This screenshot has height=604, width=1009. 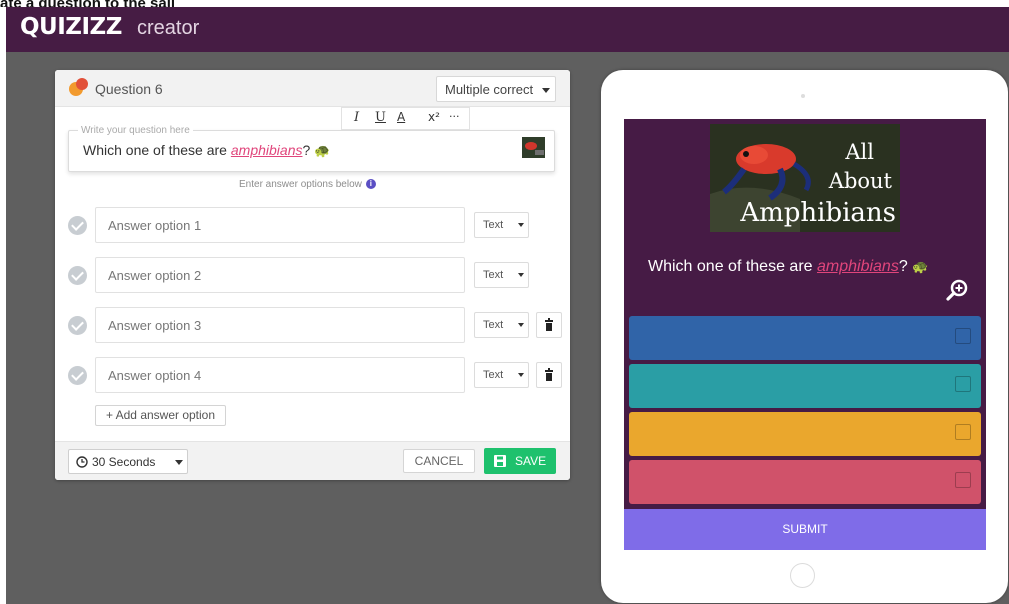 What do you see at coordinates (312, 88) in the screenshot?
I see `editor-header: Question 6 Multiple correct` at bounding box center [312, 88].